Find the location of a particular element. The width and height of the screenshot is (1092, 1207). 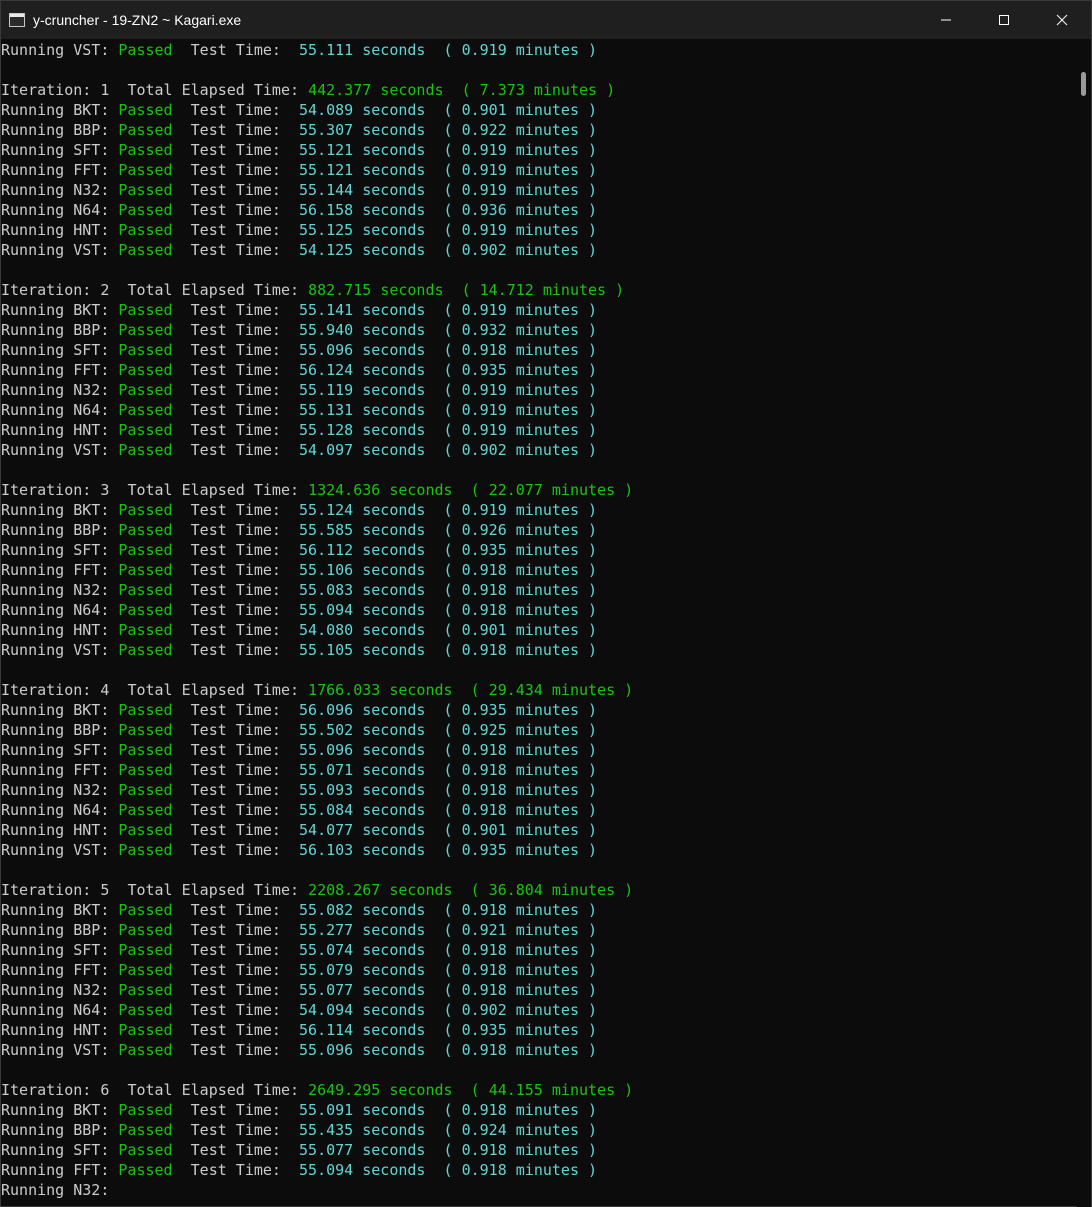

minimize-button is located at coordinates (946, 20).